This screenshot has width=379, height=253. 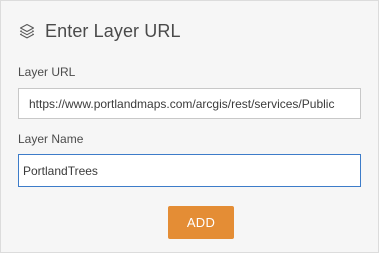 I want to click on add-button: ADD, so click(x=201, y=222).